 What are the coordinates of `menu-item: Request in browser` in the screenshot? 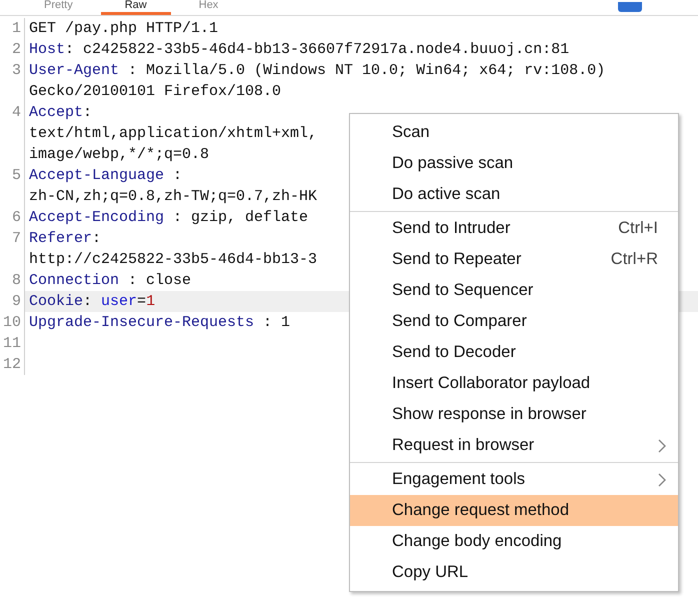 It's located at (514, 445).